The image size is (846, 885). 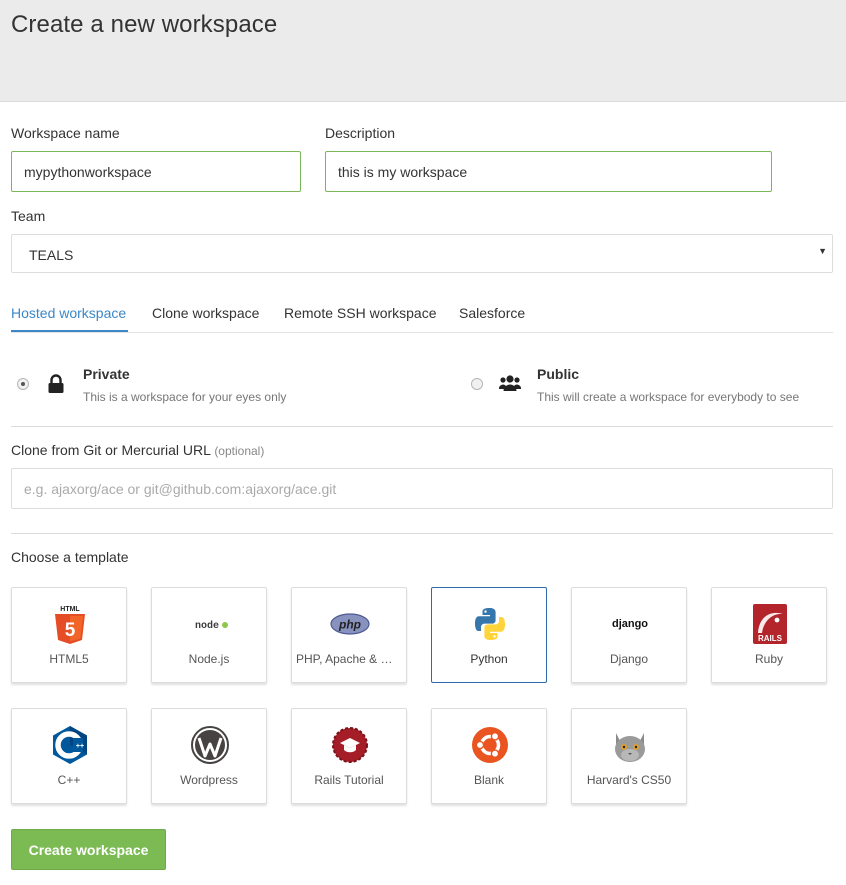 What do you see at coordinates (629, 635) in the screenshot?
I see `template-django: django Django` at bounding box center [629, 635].